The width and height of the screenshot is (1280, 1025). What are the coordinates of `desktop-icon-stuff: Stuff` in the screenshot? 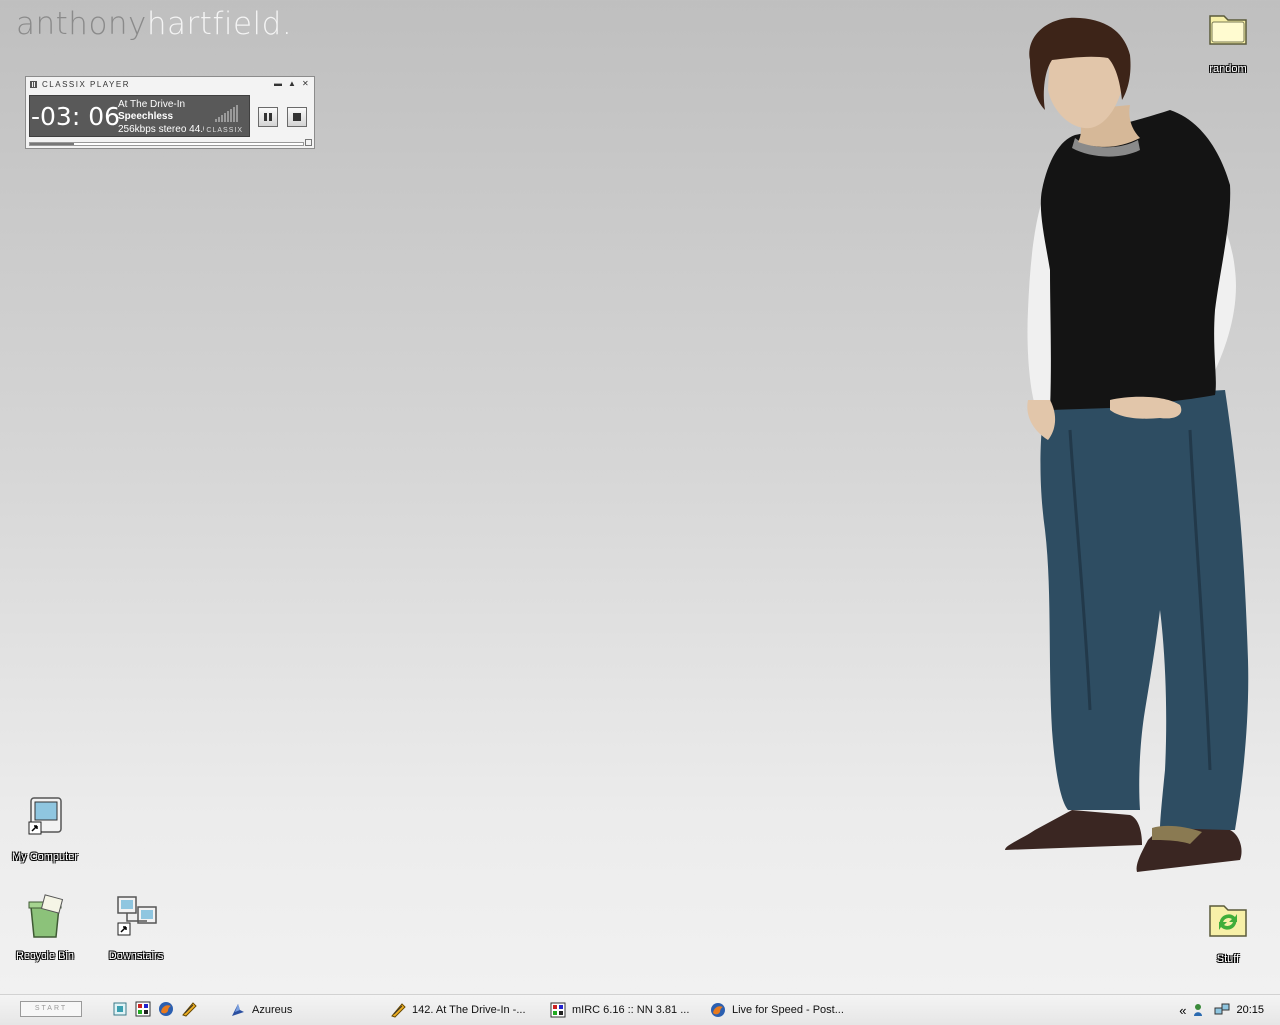 It's located at (1228, 930).